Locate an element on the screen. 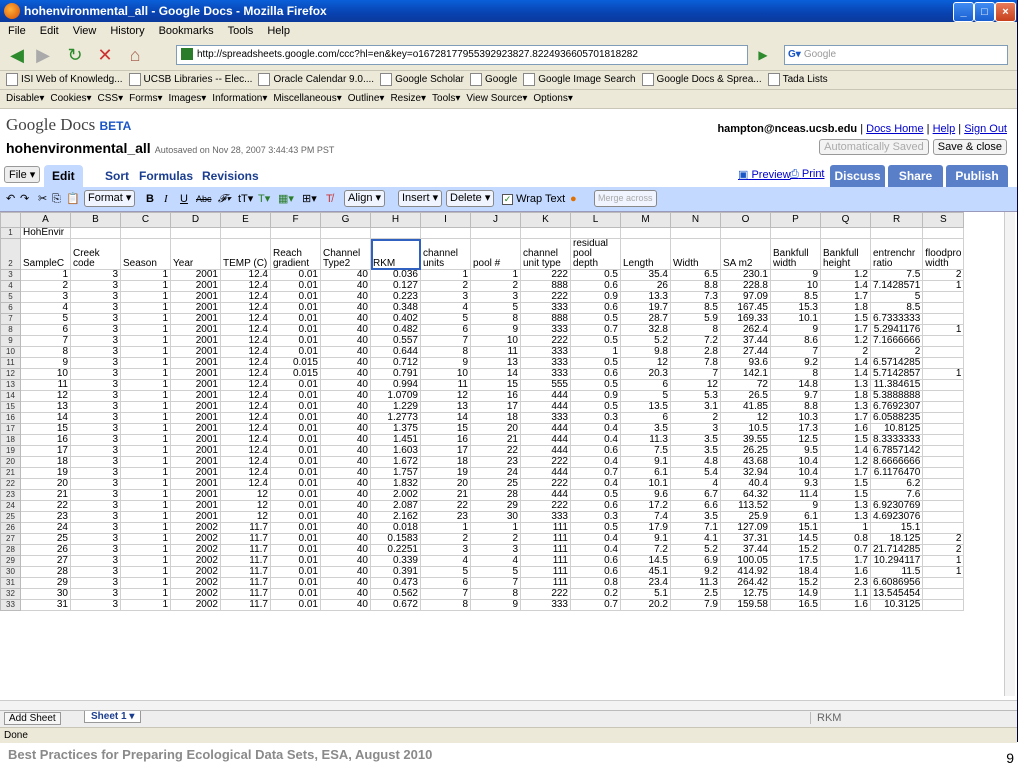  cell: 17.5 is located at coordinates (795, 561).